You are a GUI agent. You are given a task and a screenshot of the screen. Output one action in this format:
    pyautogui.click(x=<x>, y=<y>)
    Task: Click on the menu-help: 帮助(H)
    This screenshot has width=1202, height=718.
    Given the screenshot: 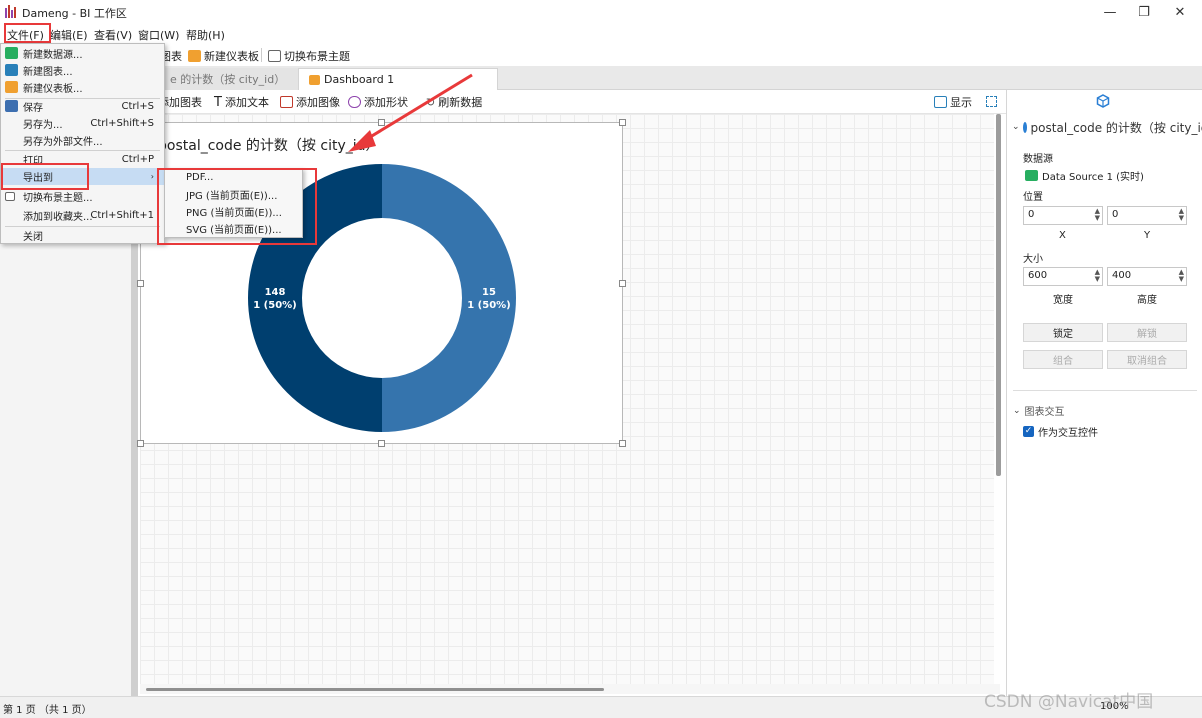 What is the action you would take?
    pyautogui.click(x=205, y=35)
    